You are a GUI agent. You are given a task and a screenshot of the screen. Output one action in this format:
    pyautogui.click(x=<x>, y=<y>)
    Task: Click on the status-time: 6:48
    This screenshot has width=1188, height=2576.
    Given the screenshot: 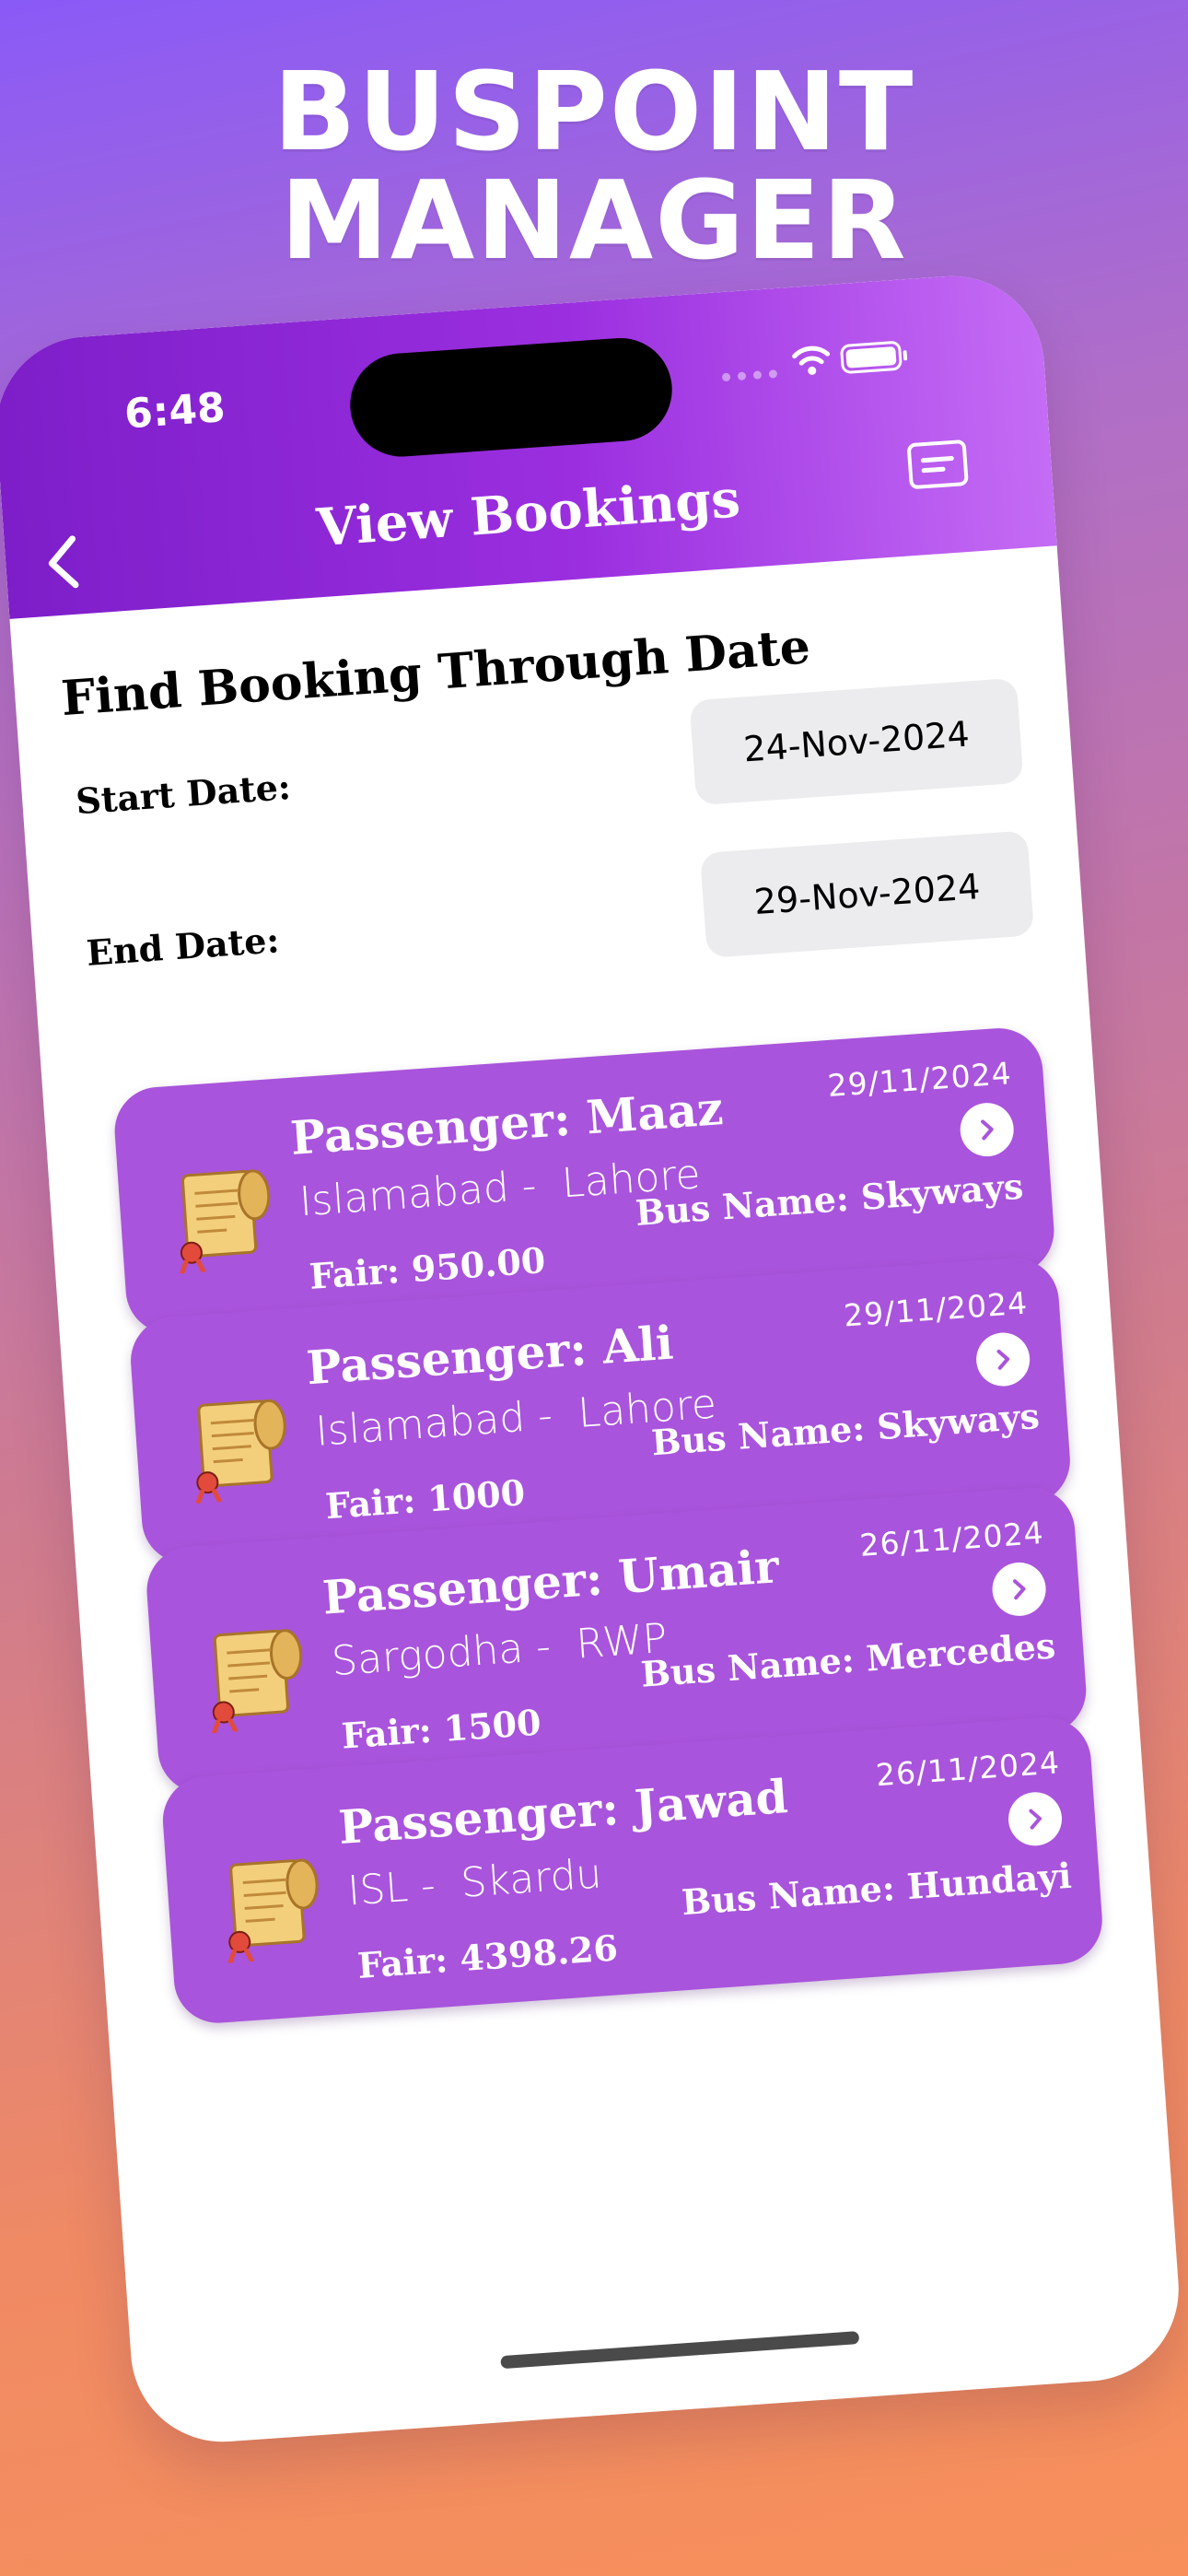 What is the action you would take?
    pyautogui.click(x=174, y=411)
    